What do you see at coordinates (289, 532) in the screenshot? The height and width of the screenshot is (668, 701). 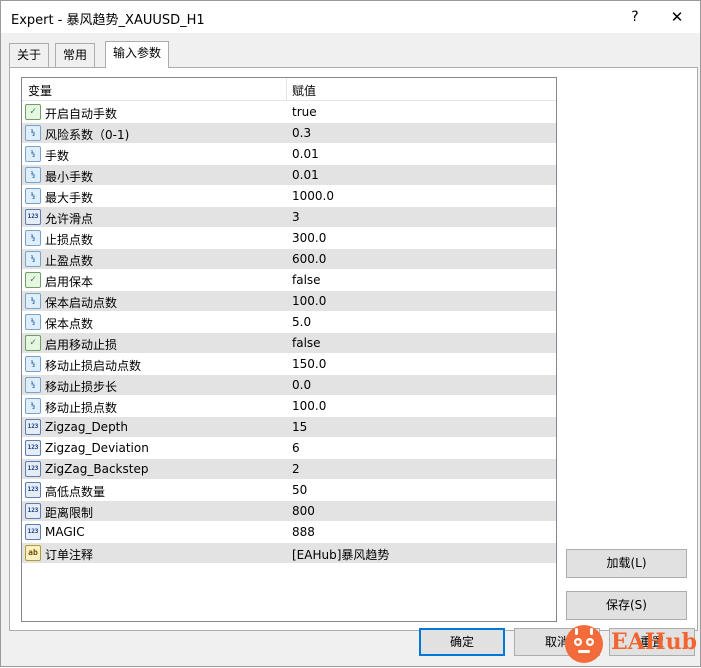 I see `parameter-row: 123 MAGIC 888` at bounding box center [289, 532].